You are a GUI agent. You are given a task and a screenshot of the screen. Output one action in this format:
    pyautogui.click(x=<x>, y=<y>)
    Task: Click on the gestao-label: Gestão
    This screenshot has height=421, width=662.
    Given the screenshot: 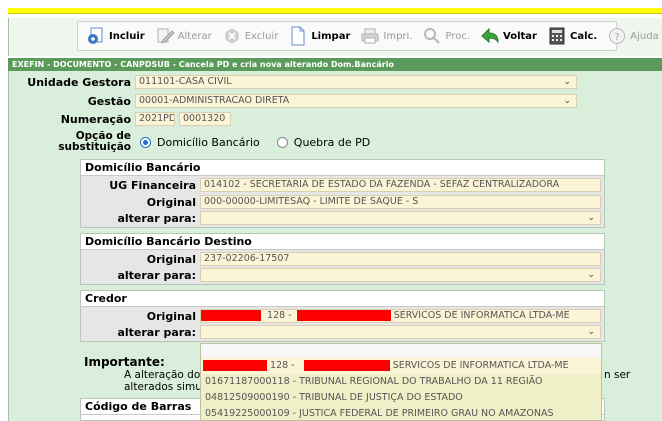 What is the action you would take?
    pyautogui.click(x=109, y=101)
    